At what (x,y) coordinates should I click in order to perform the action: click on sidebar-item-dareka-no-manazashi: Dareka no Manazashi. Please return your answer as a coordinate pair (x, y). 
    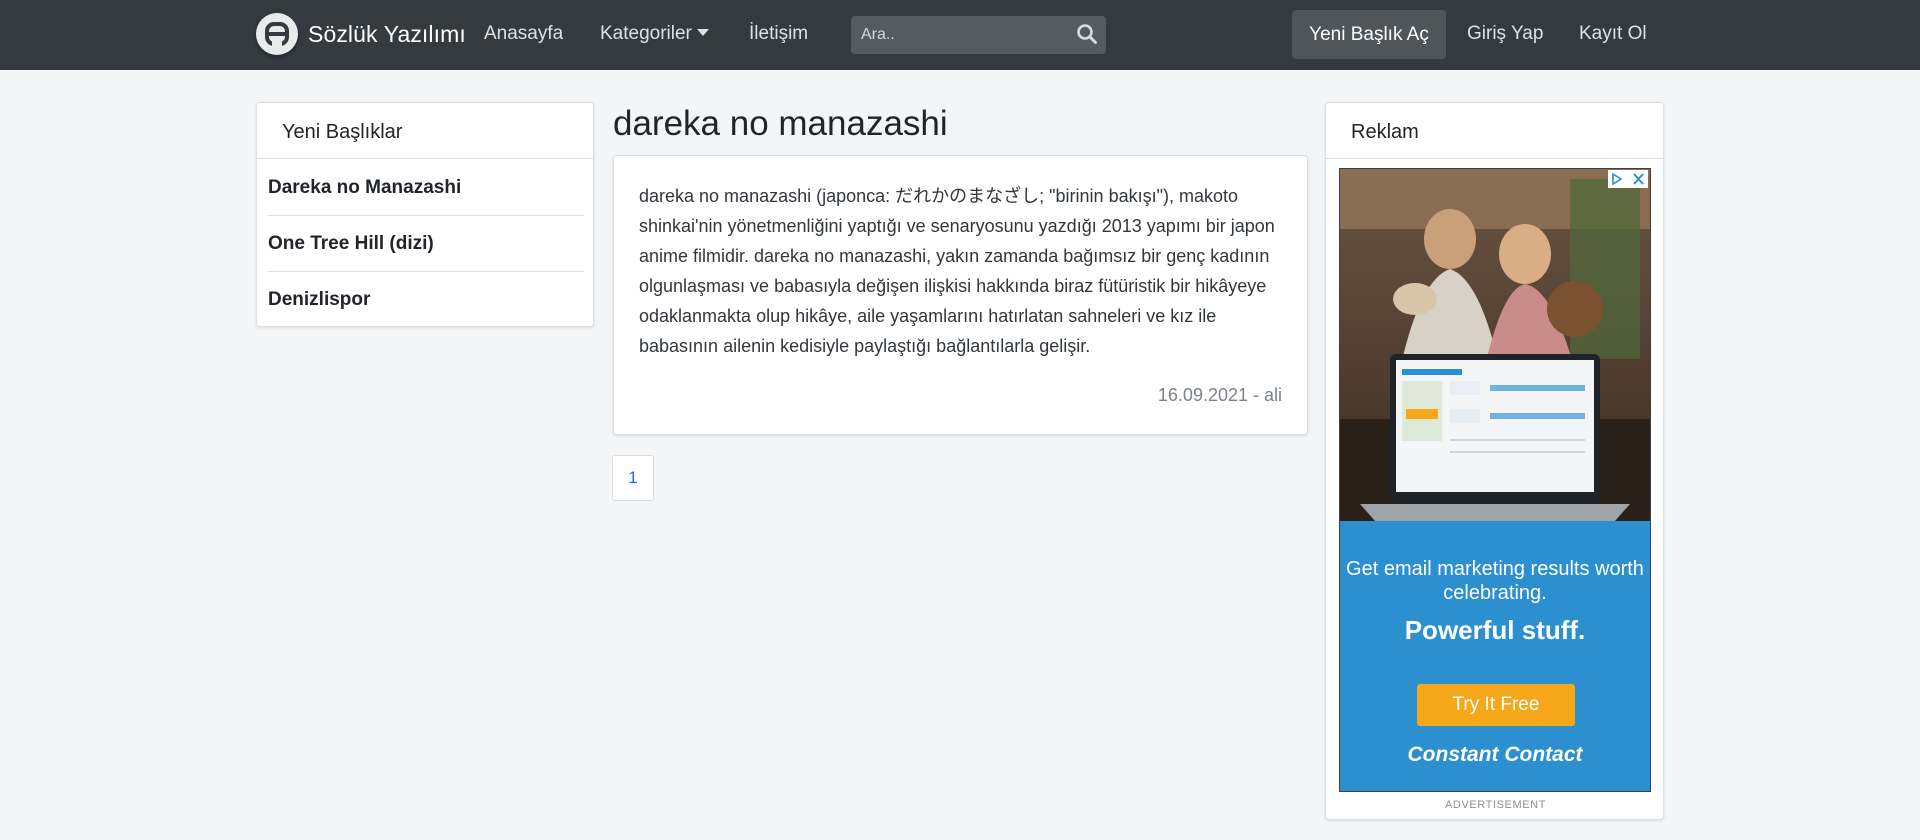
    Looking at the image, I should click on (426, 188).